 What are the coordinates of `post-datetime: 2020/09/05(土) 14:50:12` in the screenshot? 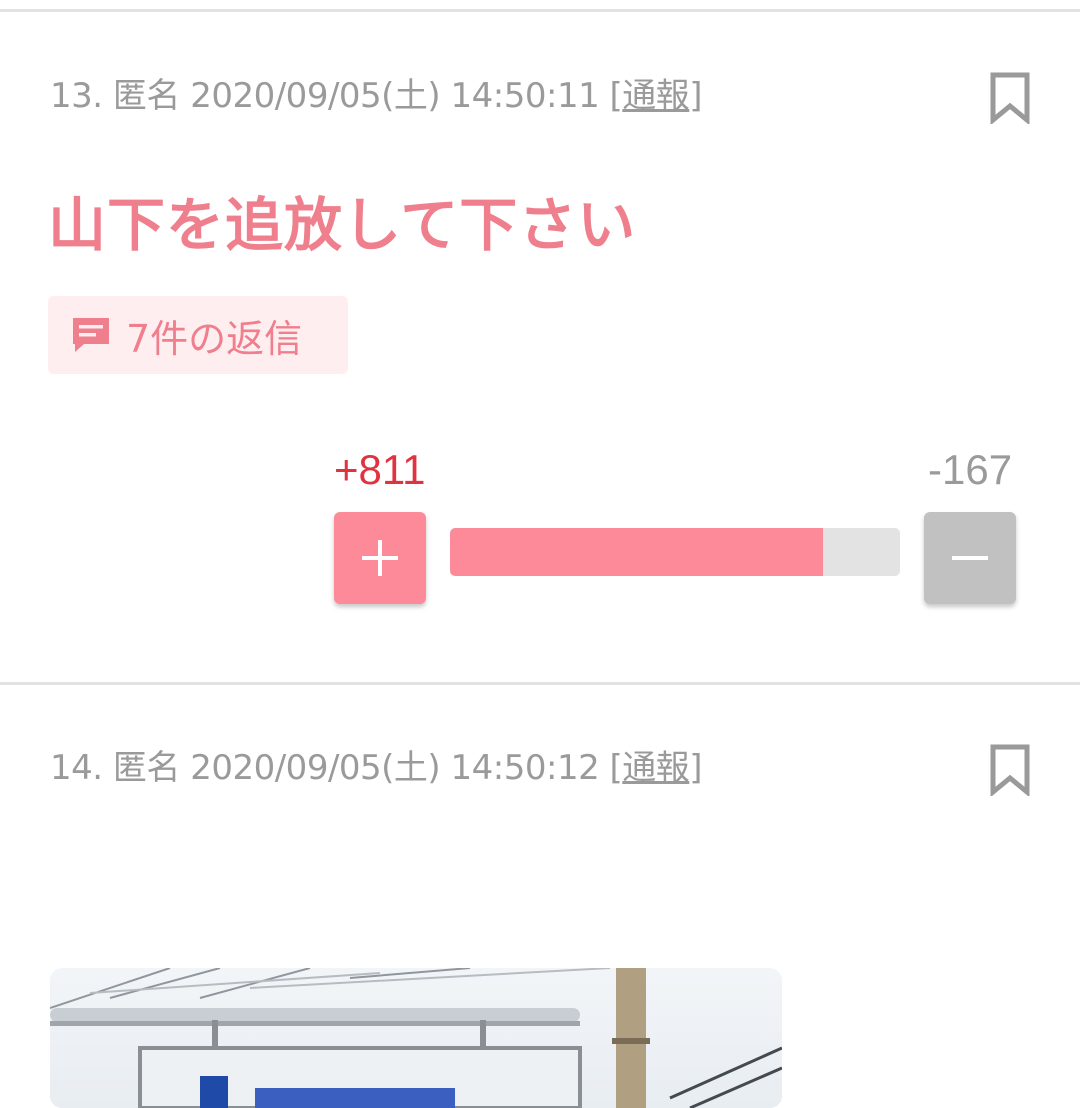 It's located at (395, 768).